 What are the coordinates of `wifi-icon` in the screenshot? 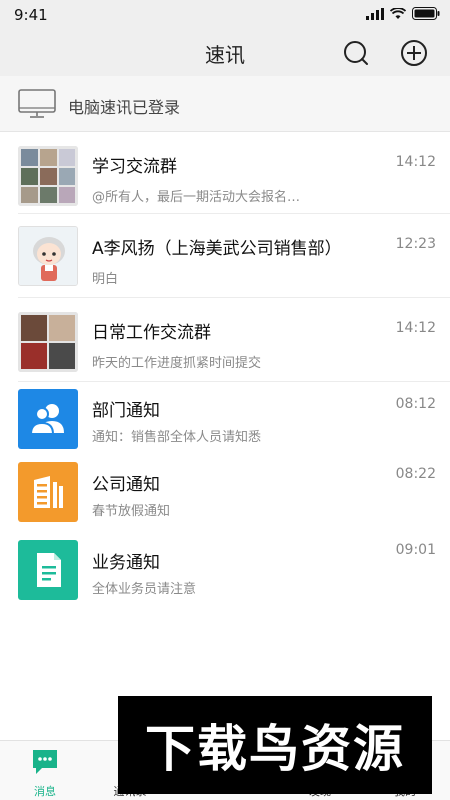 It's located at (398, 13).